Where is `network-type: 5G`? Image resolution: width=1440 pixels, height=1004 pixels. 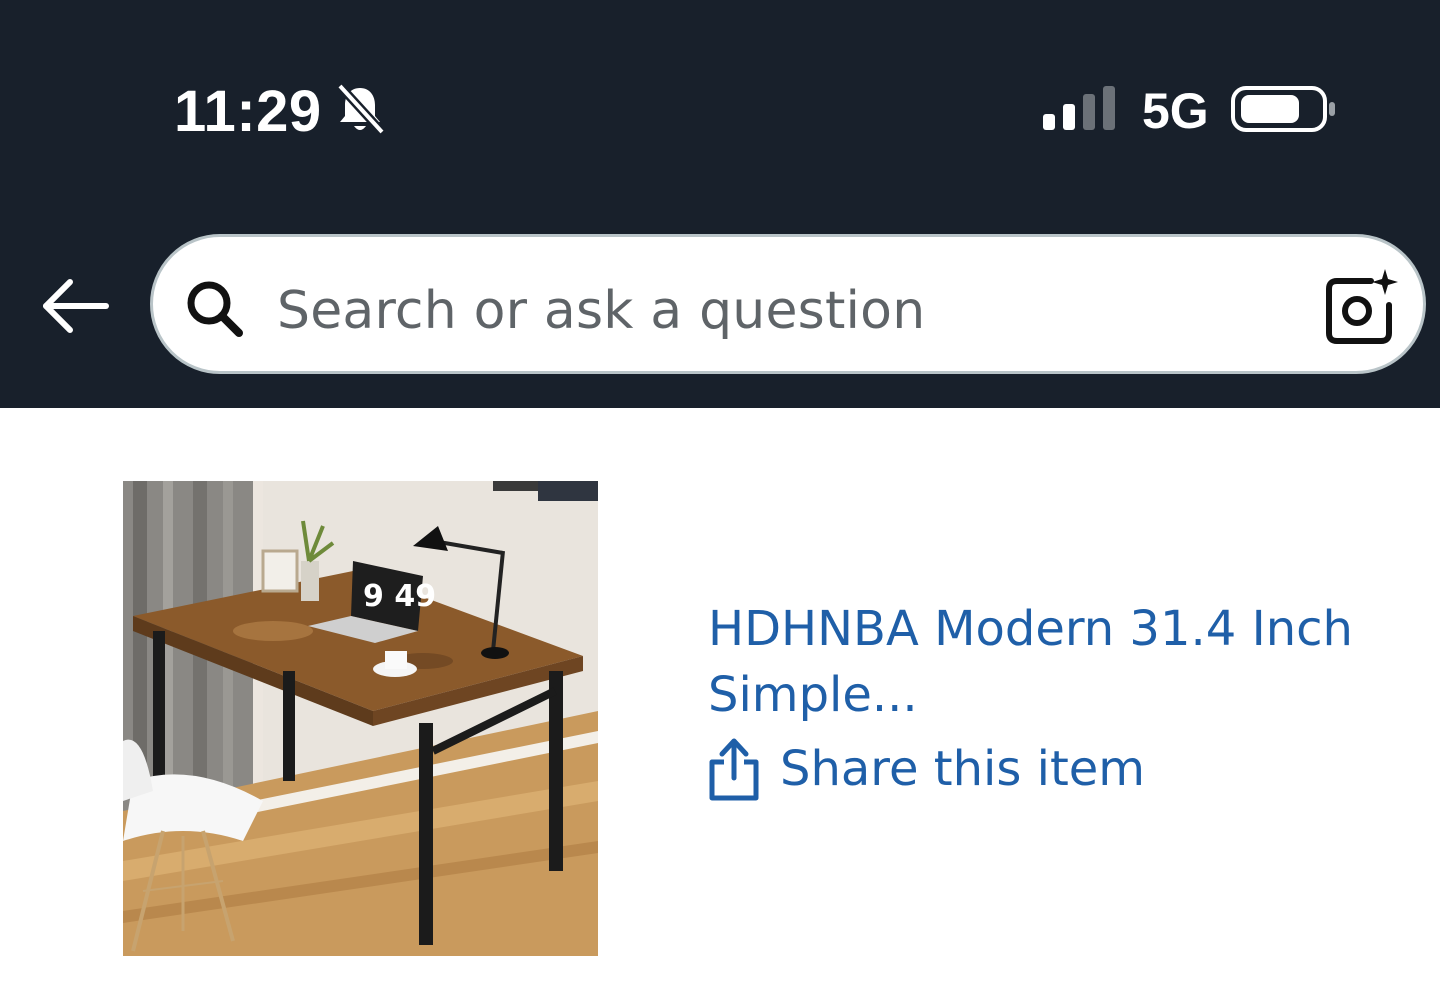 network-type: 5G is located at coordinates (1175, 111).